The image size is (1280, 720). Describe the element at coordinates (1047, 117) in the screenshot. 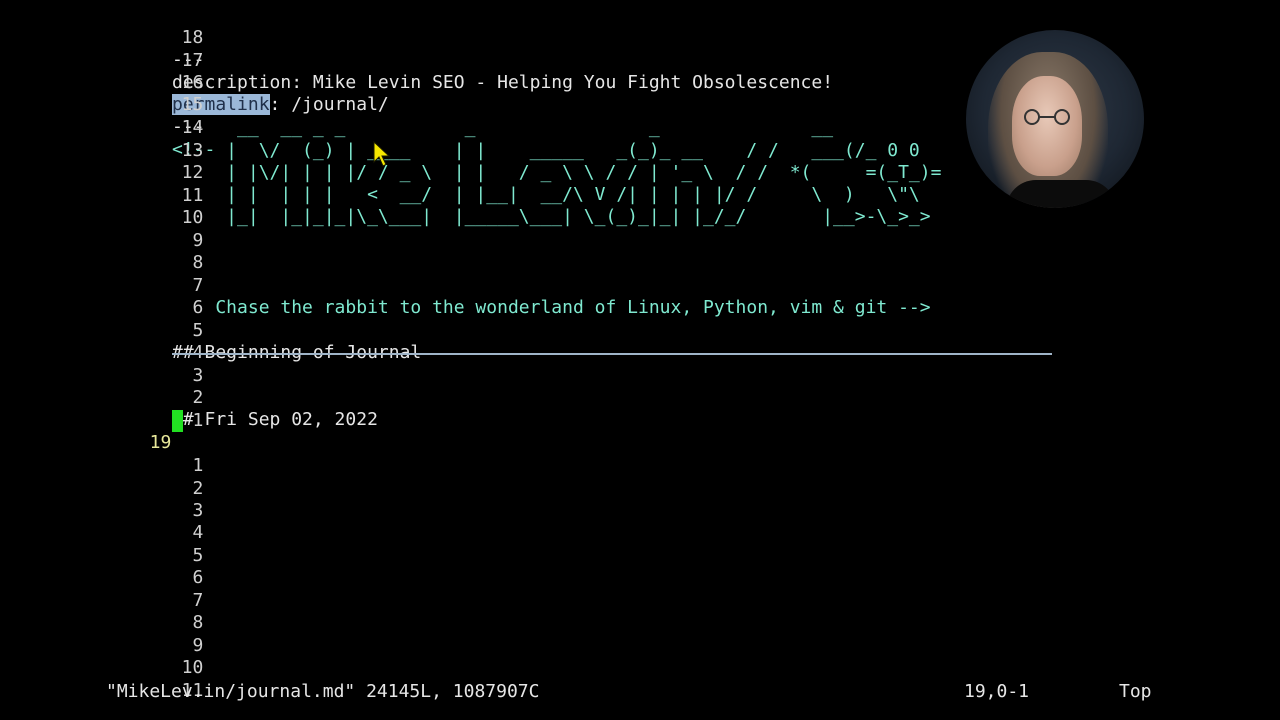

I see `glasses-icon` at that location.